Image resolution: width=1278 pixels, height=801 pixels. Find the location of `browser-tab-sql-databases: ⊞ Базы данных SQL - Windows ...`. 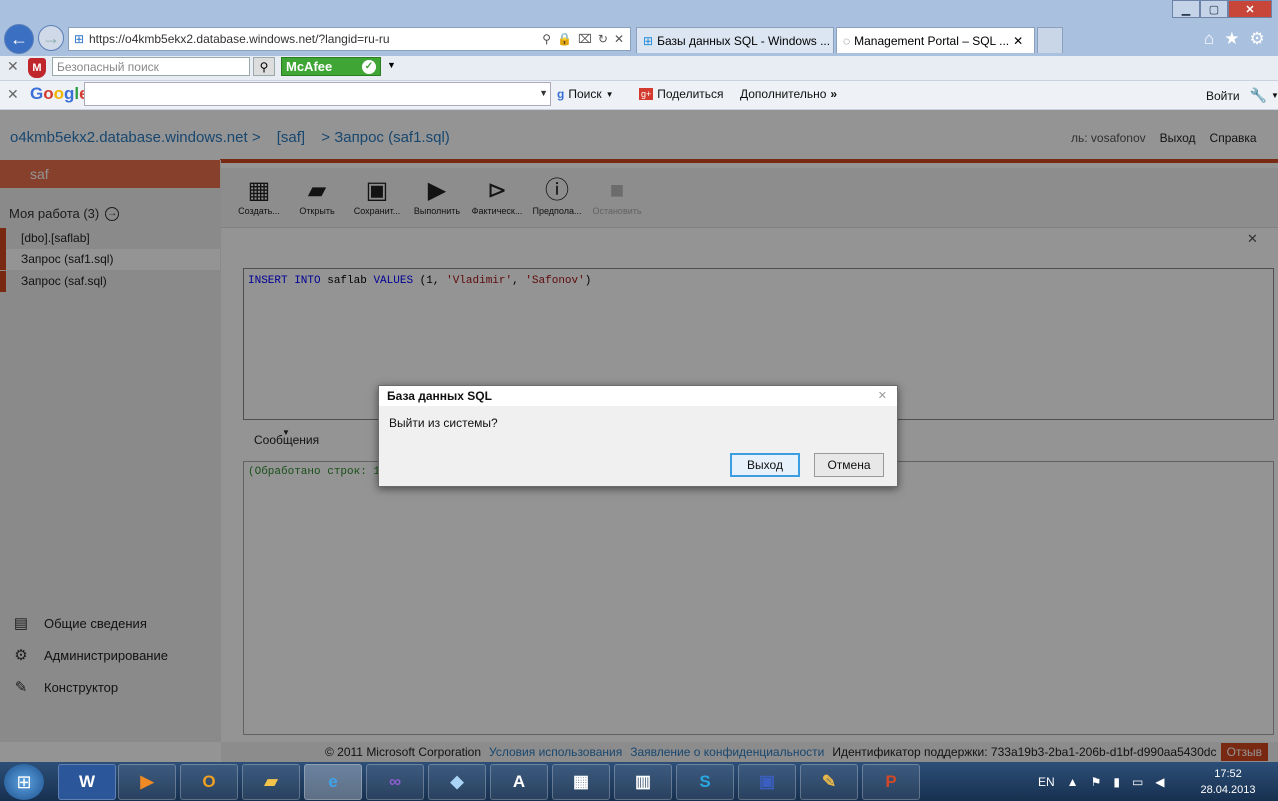

browser-tab-sql-databases: ⊞ Базы данных SQL - Windows ... is located at coordinates (735, 40).